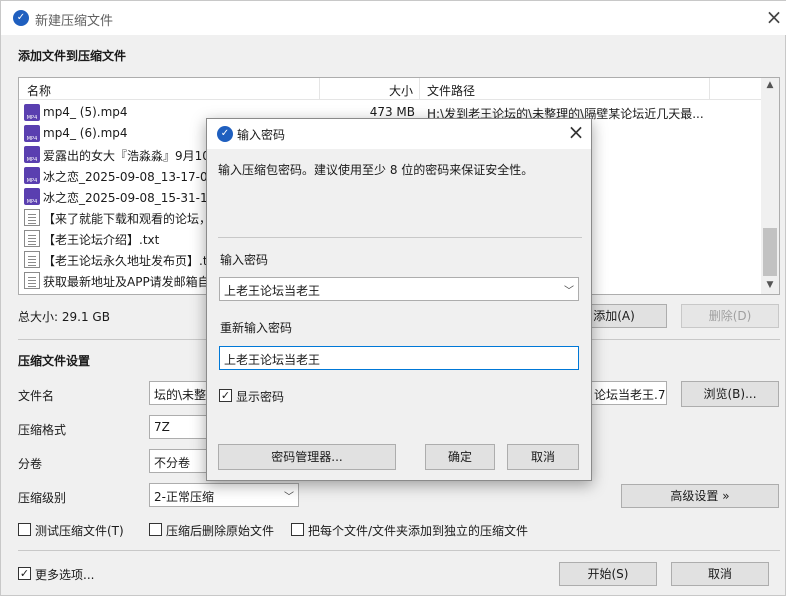  What do you see at coordinates (272, 291) in the screenshot?
I see `password-value: 上老王论坛当老王` at bounding box center [272, 291].